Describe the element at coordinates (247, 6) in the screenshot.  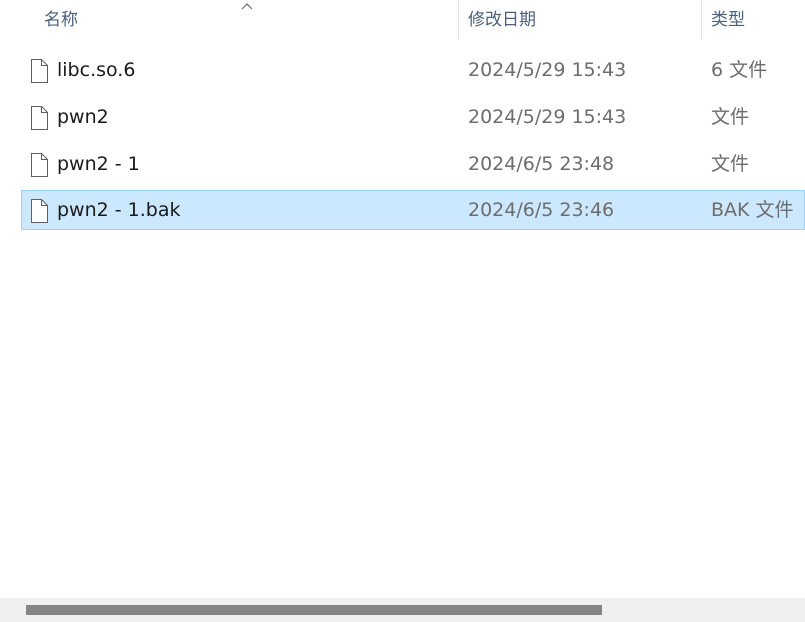
I see `sort-up-icon` at that location.